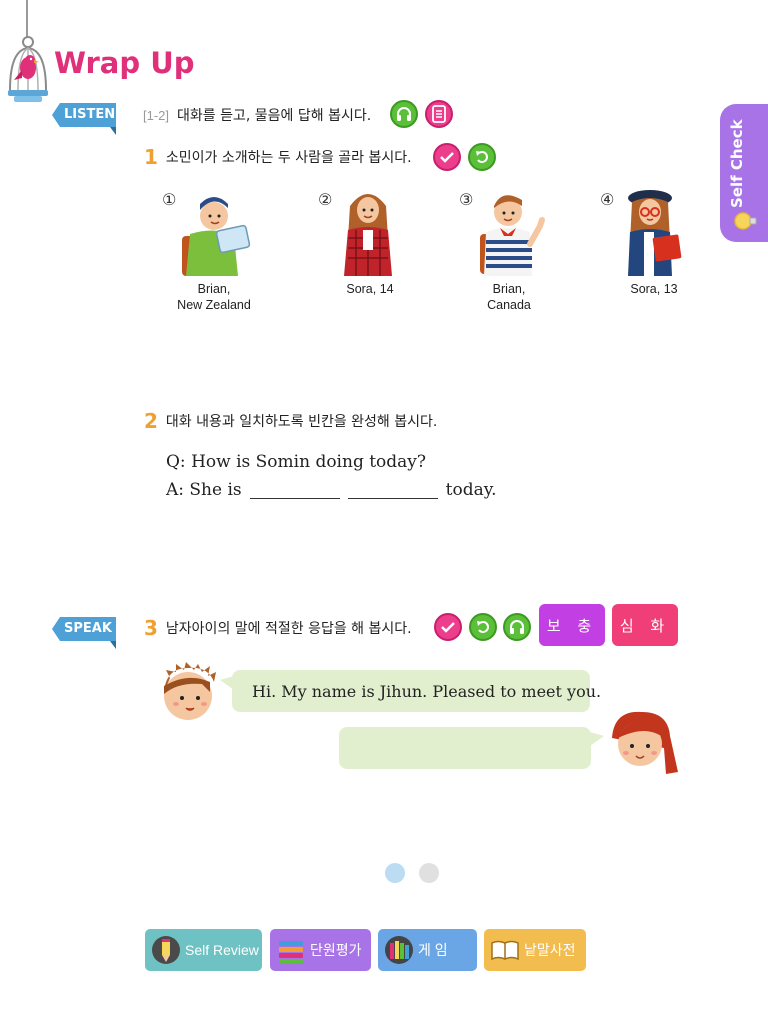 The height and width of the screenshot is (1024, 768). Describe the element at coordinates (745, 221) in the screenshot. I see `lightbulb-icon` at that location.